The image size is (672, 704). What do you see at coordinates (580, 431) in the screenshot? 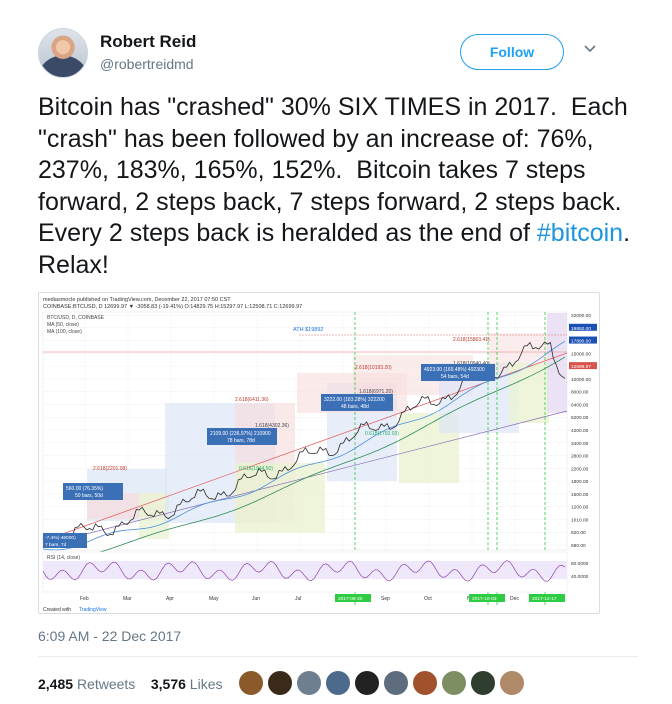
I see `price-tick: 4200.00` at bounding box center [580, 431].